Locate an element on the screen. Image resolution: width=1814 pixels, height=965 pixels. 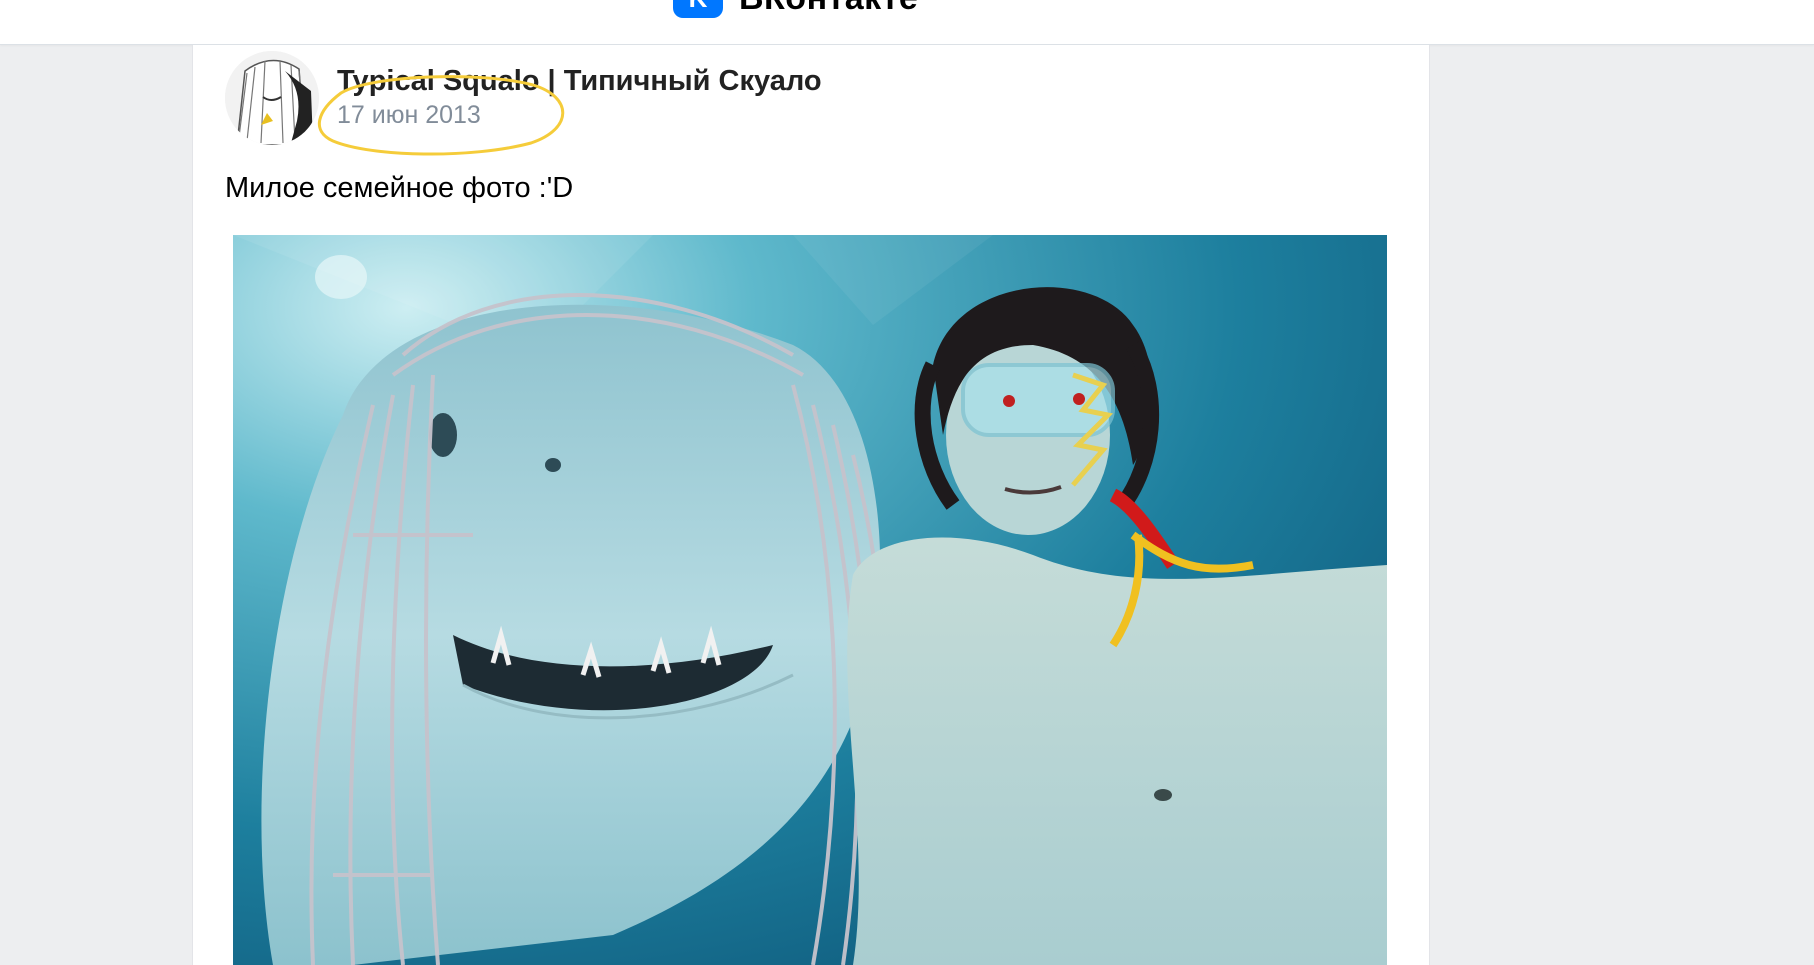
top-navigation-bar: K ВКонтакте is located at coordinates (907, 22).